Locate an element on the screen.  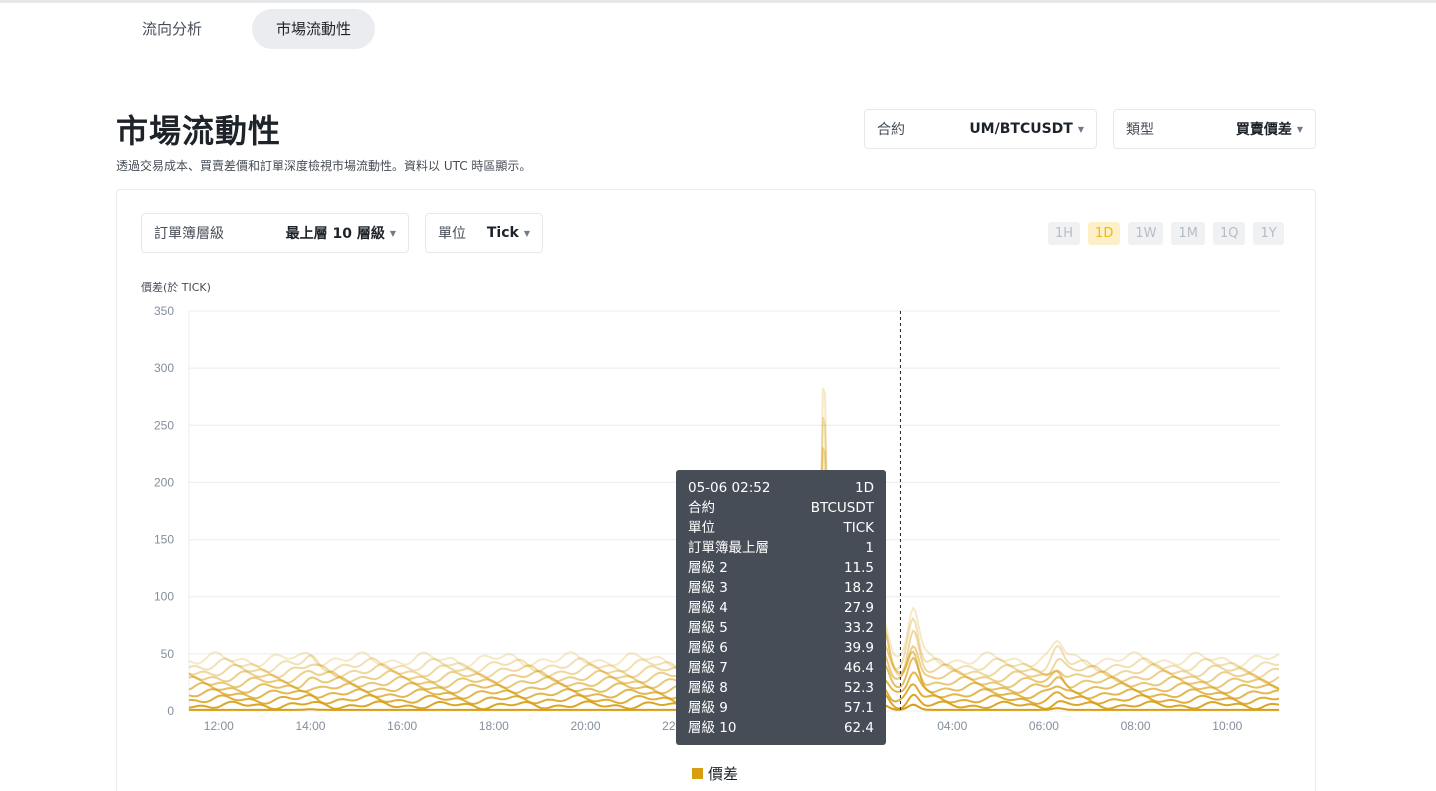
y-tick-label: 300 is located at coordinates (164, 368).